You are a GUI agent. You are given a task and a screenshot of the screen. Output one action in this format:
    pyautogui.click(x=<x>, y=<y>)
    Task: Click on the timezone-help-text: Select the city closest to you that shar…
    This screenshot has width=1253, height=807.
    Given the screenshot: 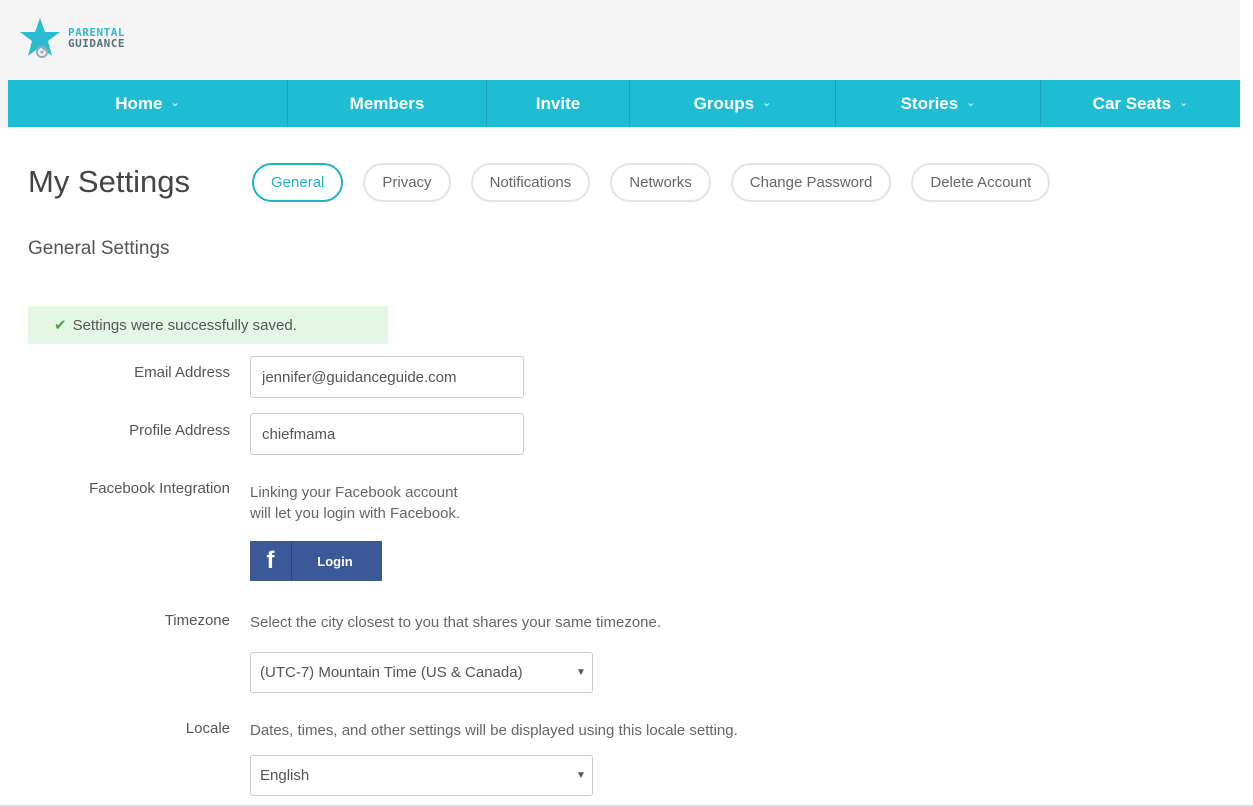 What is the action you would take?
    pyautogui.click(x=456, y=622)
    